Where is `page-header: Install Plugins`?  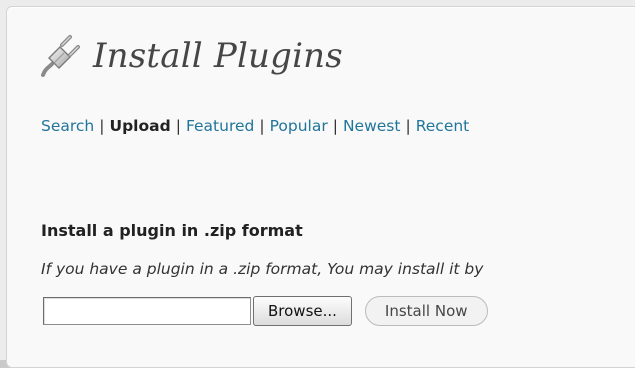 page-header: Install Plugins is located at coordinates (190, 56).